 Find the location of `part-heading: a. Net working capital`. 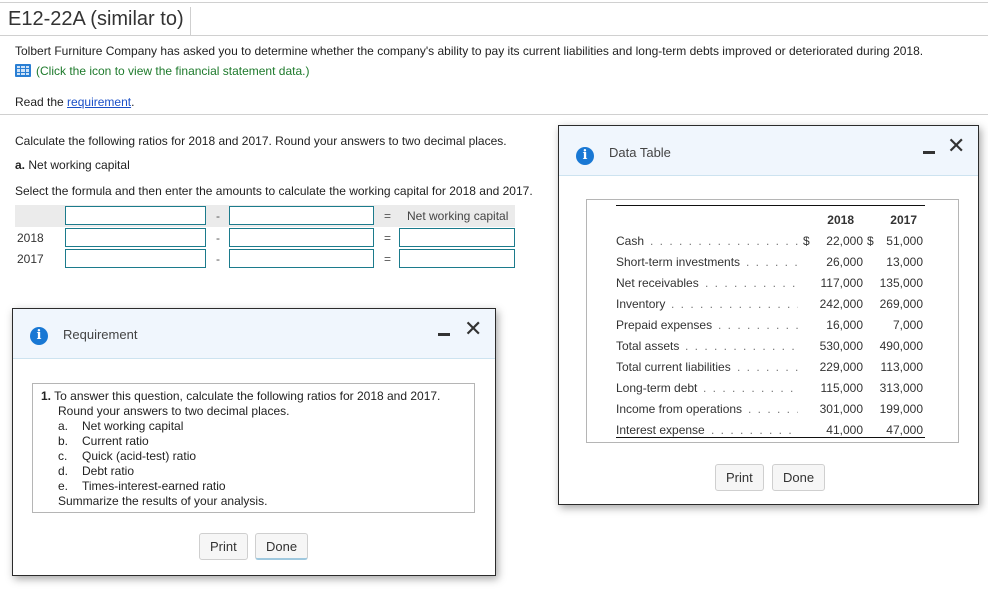

part-heading: a. Net working capital is located at coordinates (72, 165).